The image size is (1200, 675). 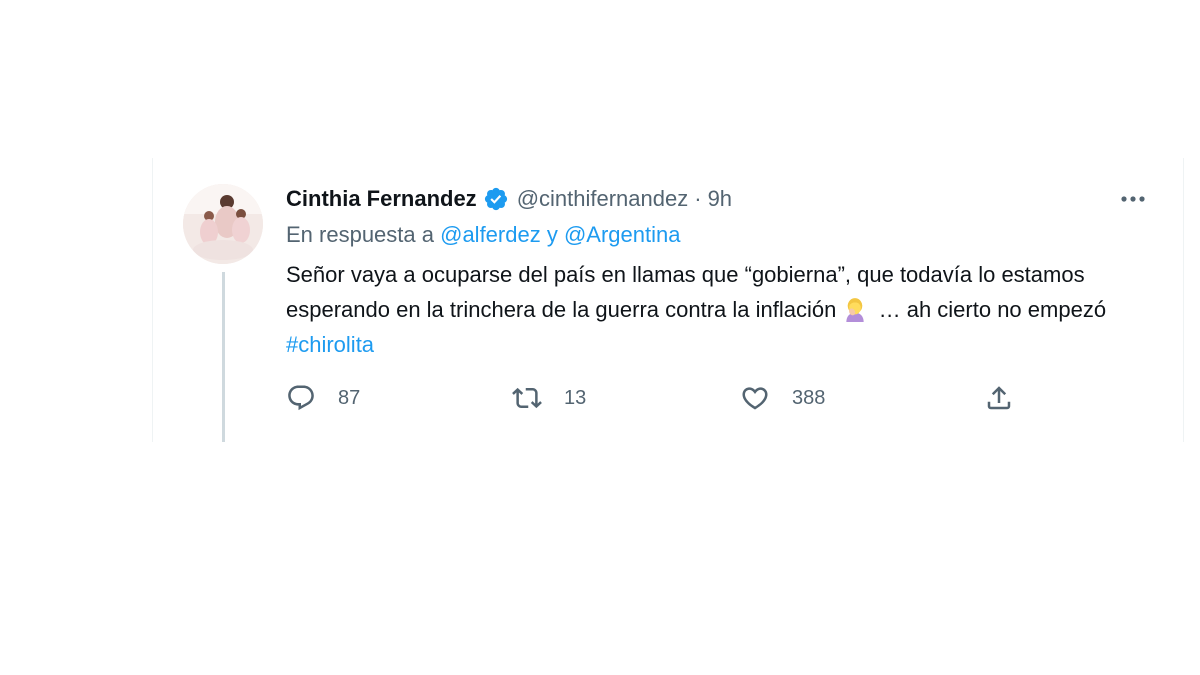 What do you see at coordinates (349, 397) in the screenshot?
I see `reply-count: 87` at bounding box center [349, 397].